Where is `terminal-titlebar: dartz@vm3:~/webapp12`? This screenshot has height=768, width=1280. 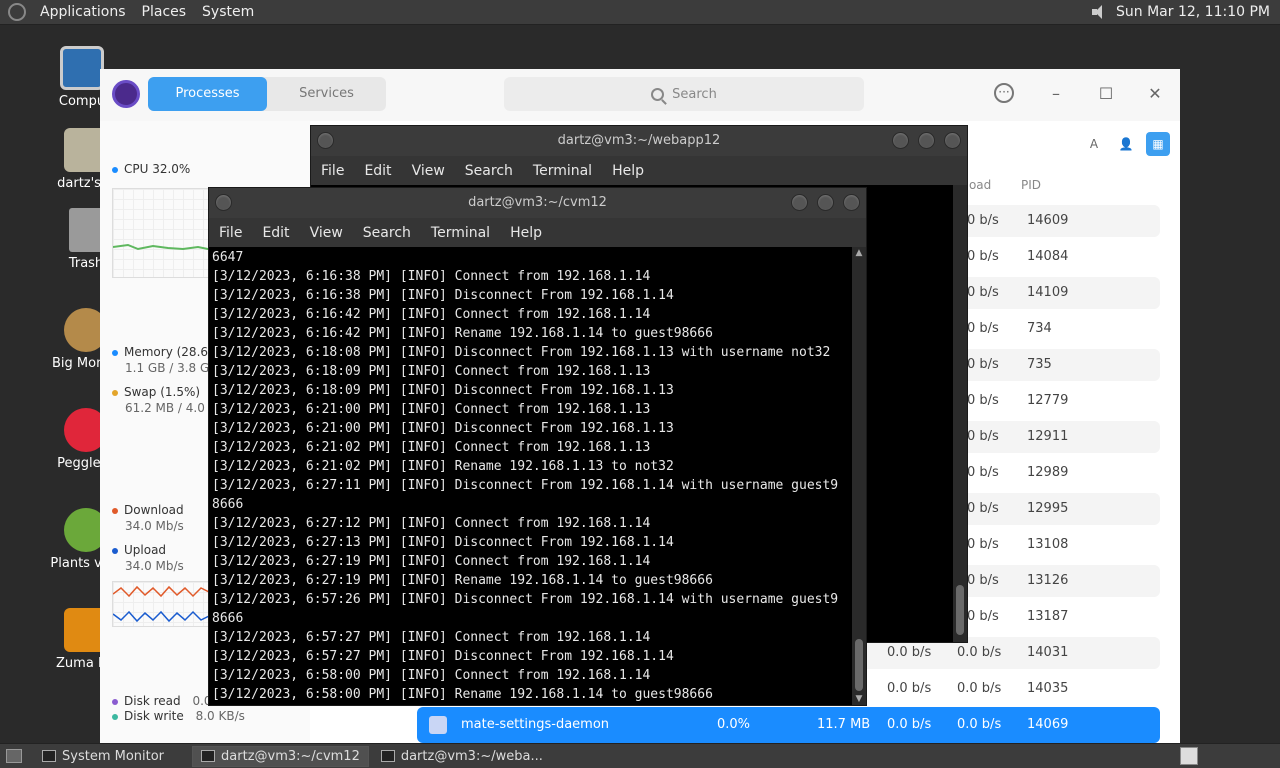 terminal-titlebar: dartz@vm3:~/webapp12 is located at coordinates (639, 141).